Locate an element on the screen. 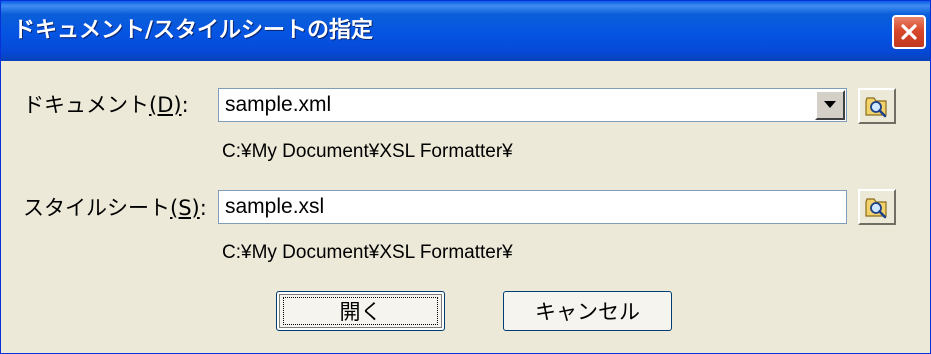  stylesheet-browse-button is located at coordinates (877, 207).